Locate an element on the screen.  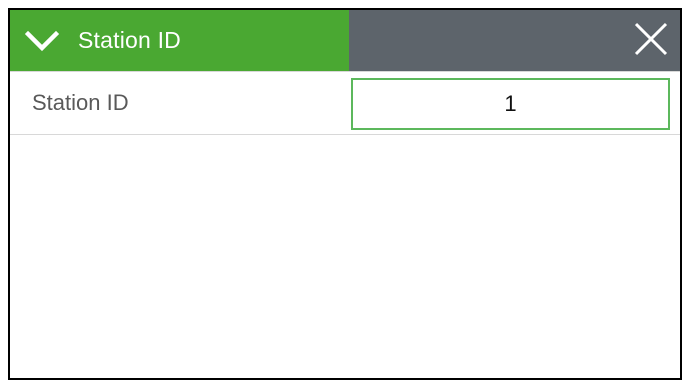
header-bar is located at coordinates (514, 40).